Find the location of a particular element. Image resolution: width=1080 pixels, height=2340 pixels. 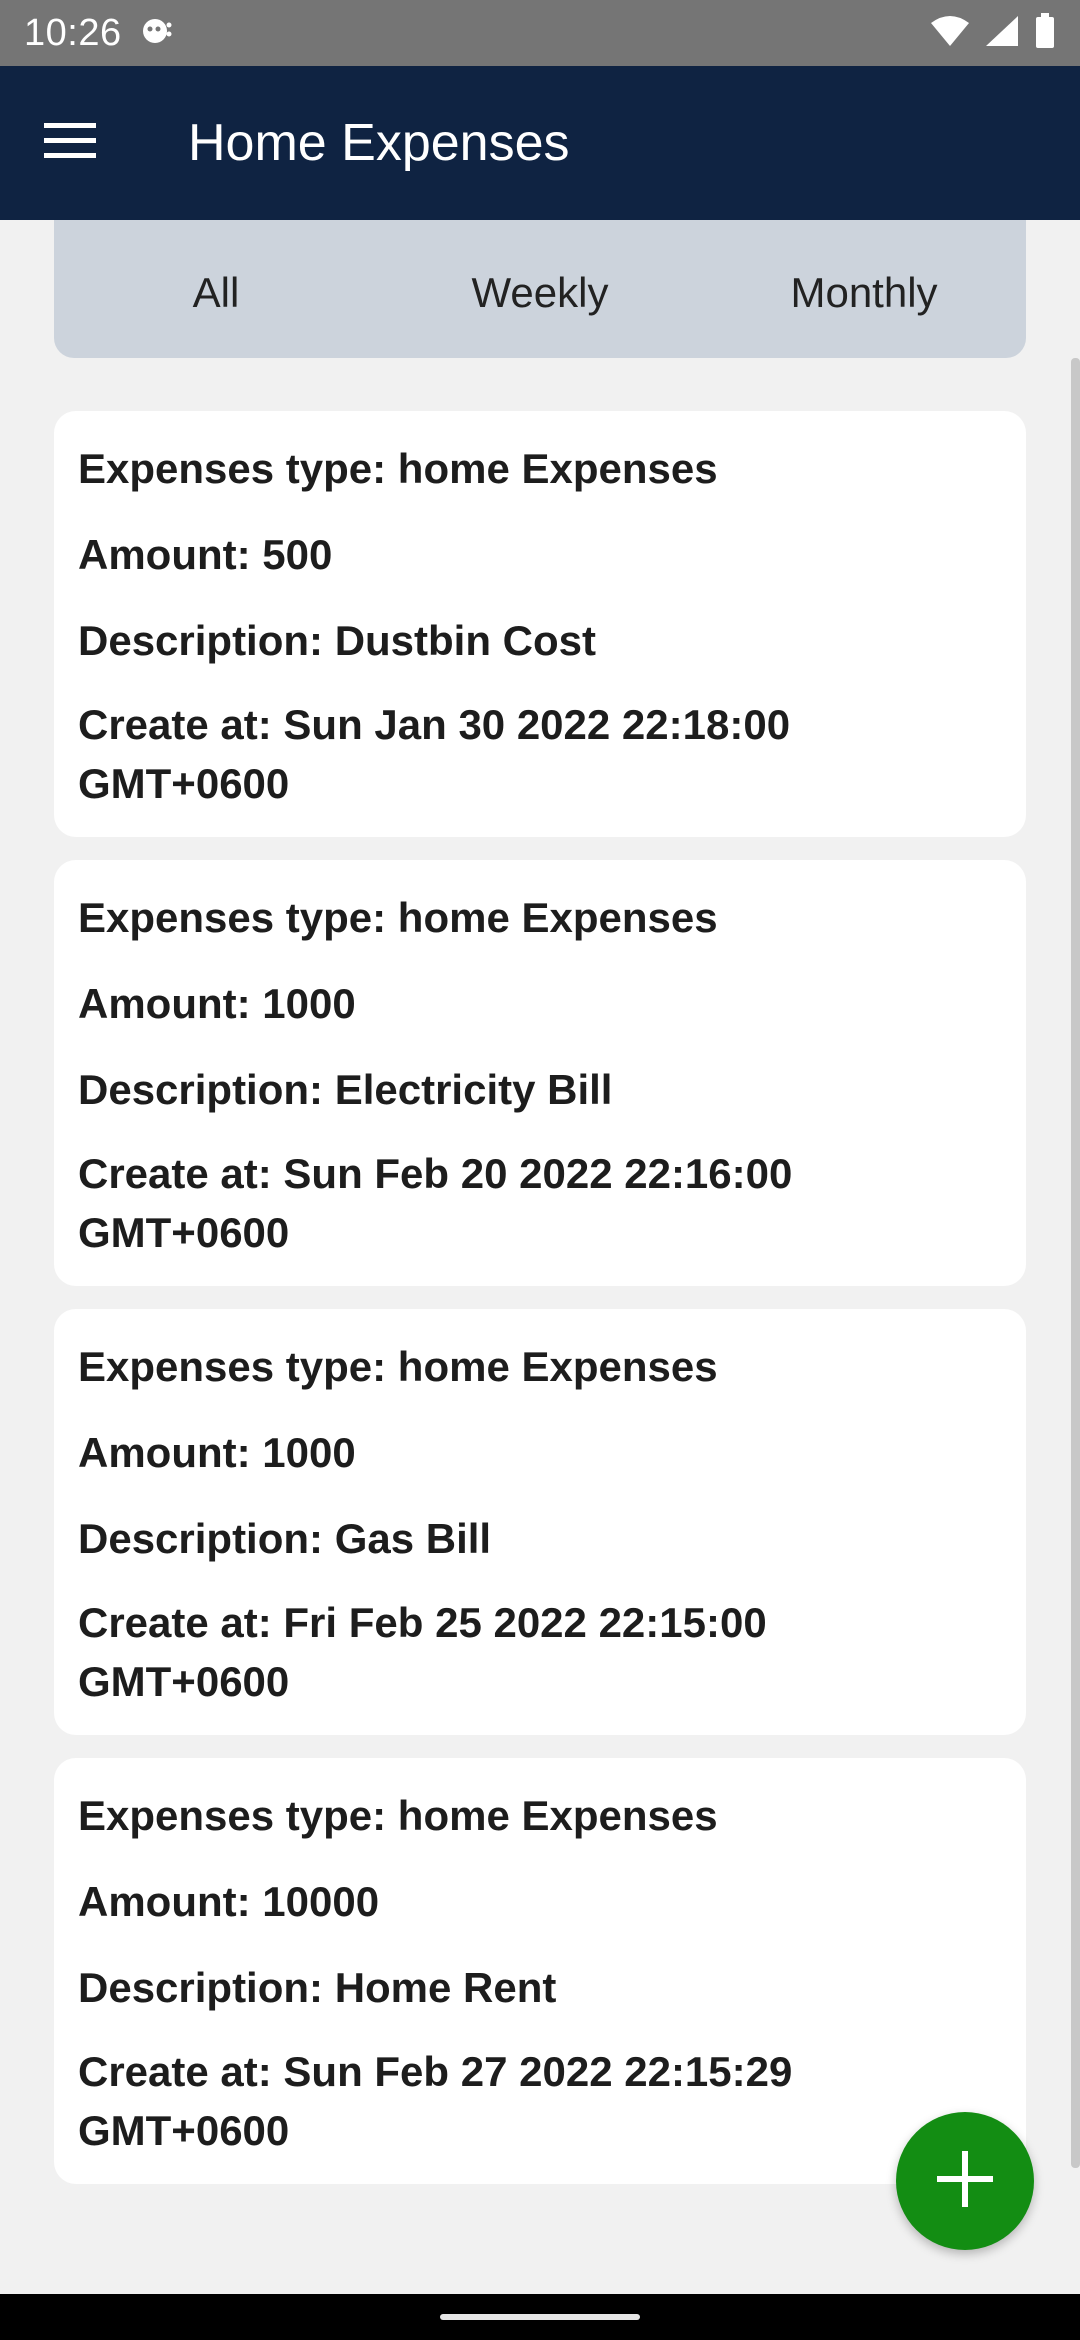

page-title: Home Expenses is located at coordinates (379, 143).